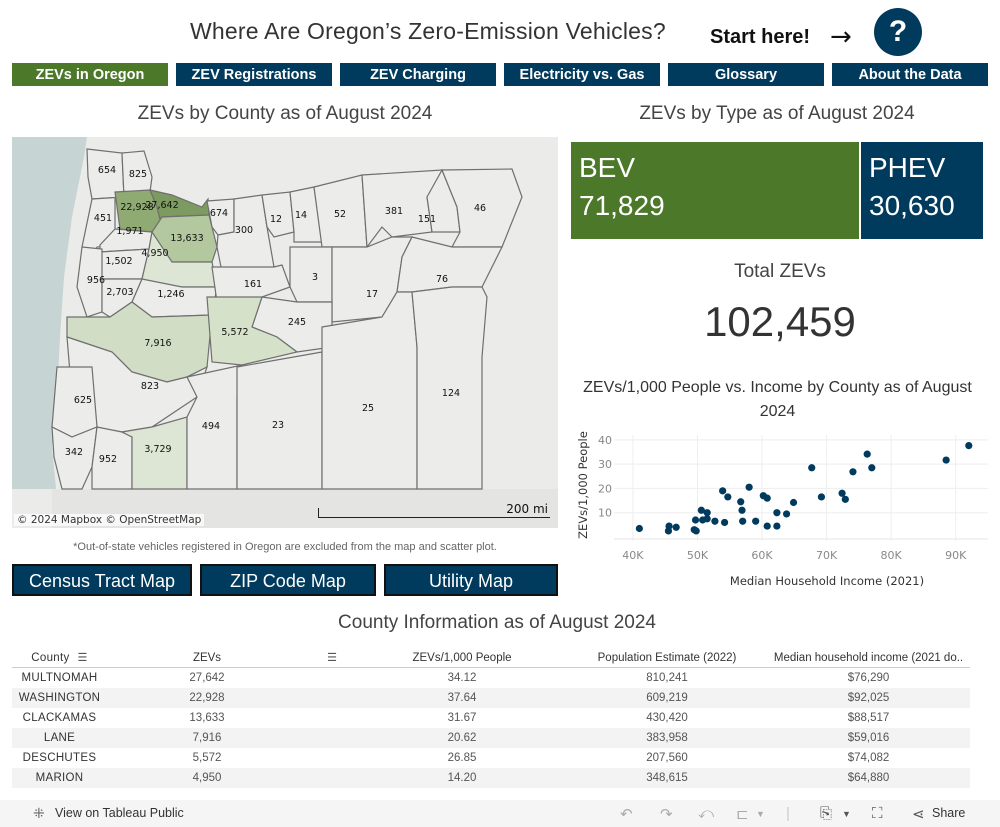 The width and height of the screenshot is (1000, 827). I want to click on download-dropdown-icon: ▼, so click(846, 814).